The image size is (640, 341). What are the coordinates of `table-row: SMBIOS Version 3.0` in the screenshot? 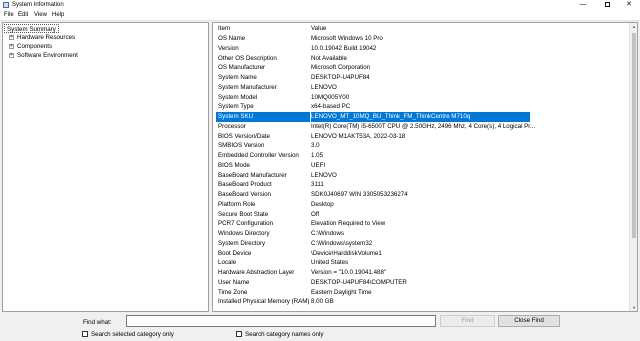 It's located at (422, 146).